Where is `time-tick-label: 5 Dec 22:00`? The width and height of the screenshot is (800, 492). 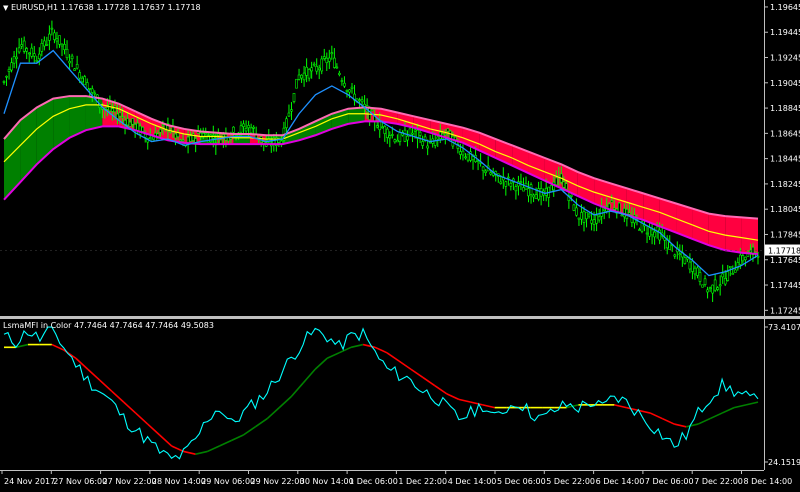 time-tick-label: 5 Dec 22:00 is located at coordinates (570, 481).